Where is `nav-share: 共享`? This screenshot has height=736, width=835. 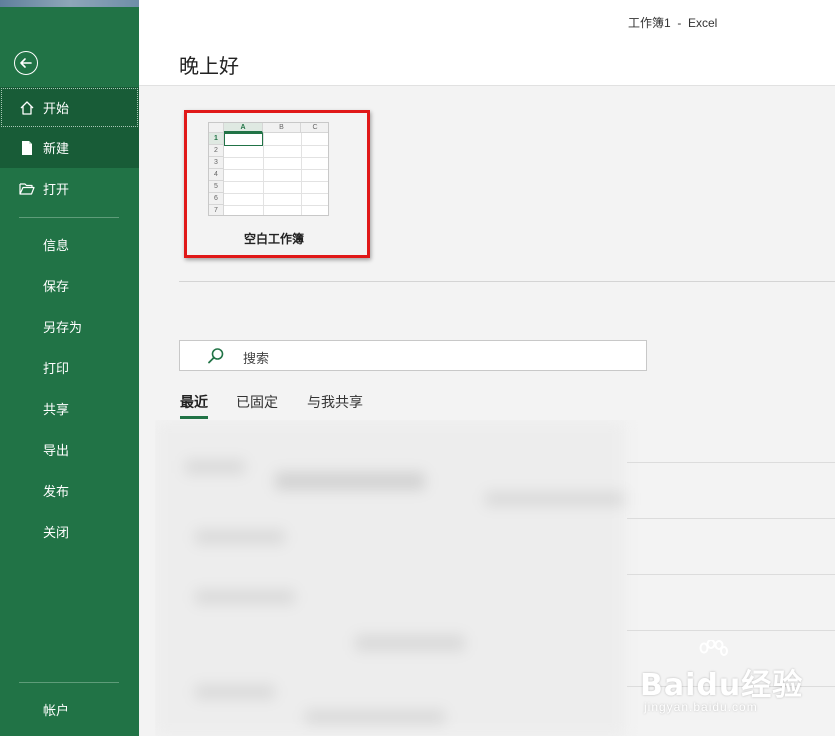
nav-share: 共享 is located at coordinates (69, 408).